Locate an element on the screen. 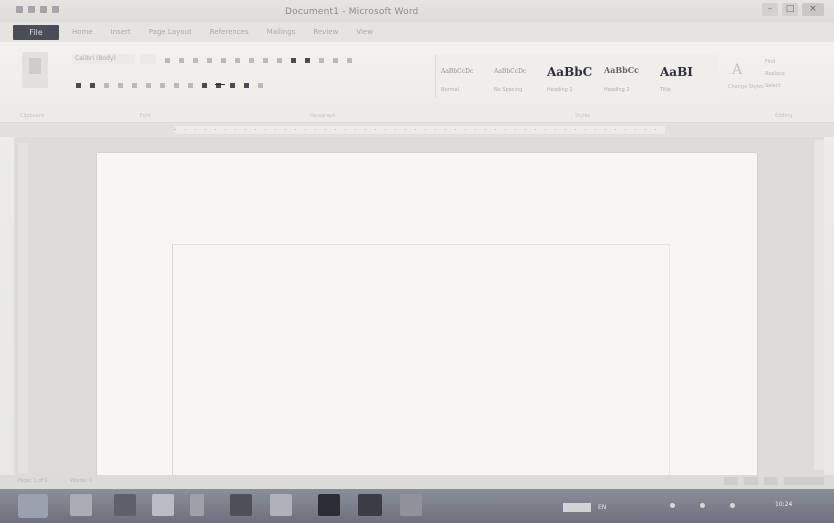 The height and width of the screenshot is (523, 834). battery-icon is located at coordinates (732, 505).